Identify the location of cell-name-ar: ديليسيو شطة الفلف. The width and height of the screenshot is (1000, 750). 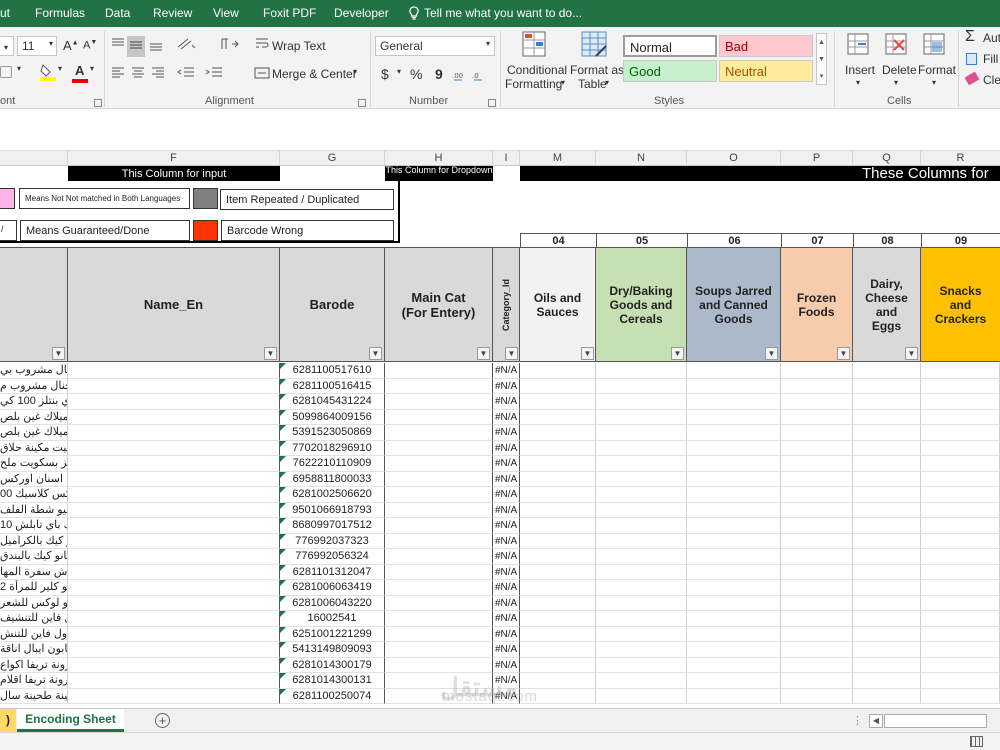
(34, 510).